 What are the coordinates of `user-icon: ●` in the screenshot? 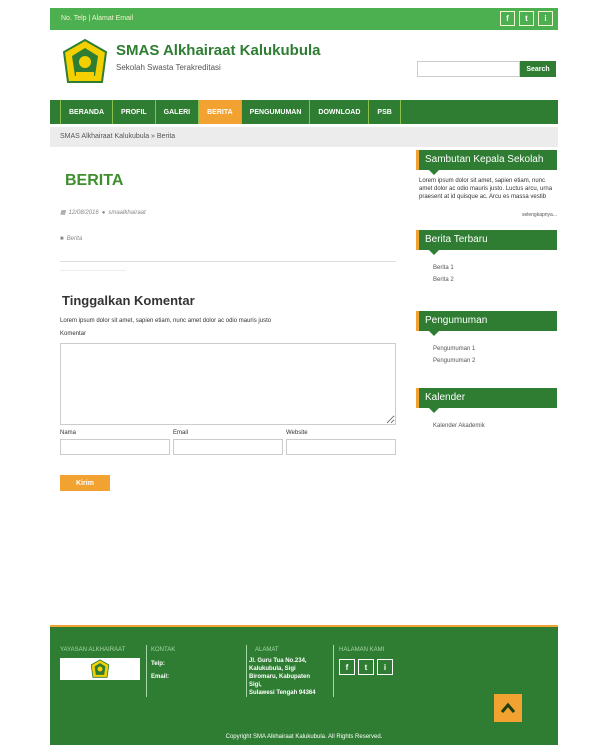 It's located at (103, 212).